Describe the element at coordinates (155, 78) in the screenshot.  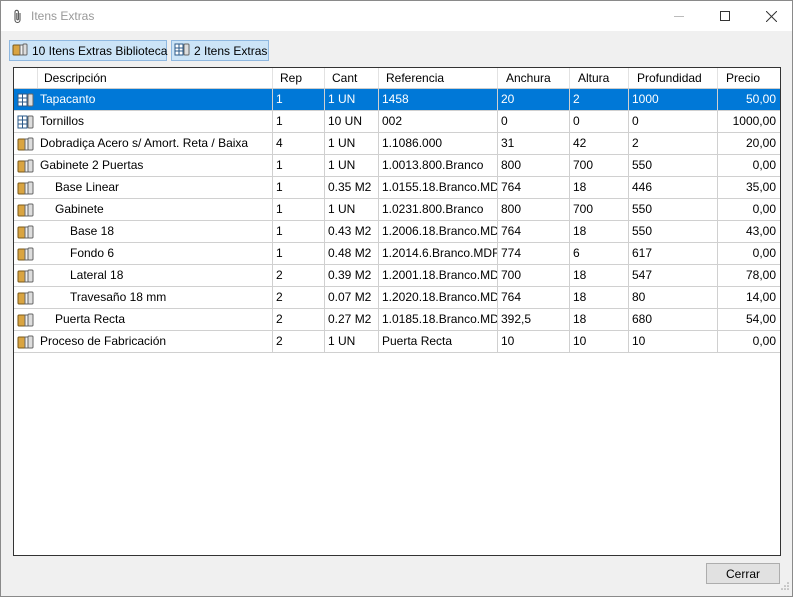
I see `header-descripcion: Descripción` at that location.